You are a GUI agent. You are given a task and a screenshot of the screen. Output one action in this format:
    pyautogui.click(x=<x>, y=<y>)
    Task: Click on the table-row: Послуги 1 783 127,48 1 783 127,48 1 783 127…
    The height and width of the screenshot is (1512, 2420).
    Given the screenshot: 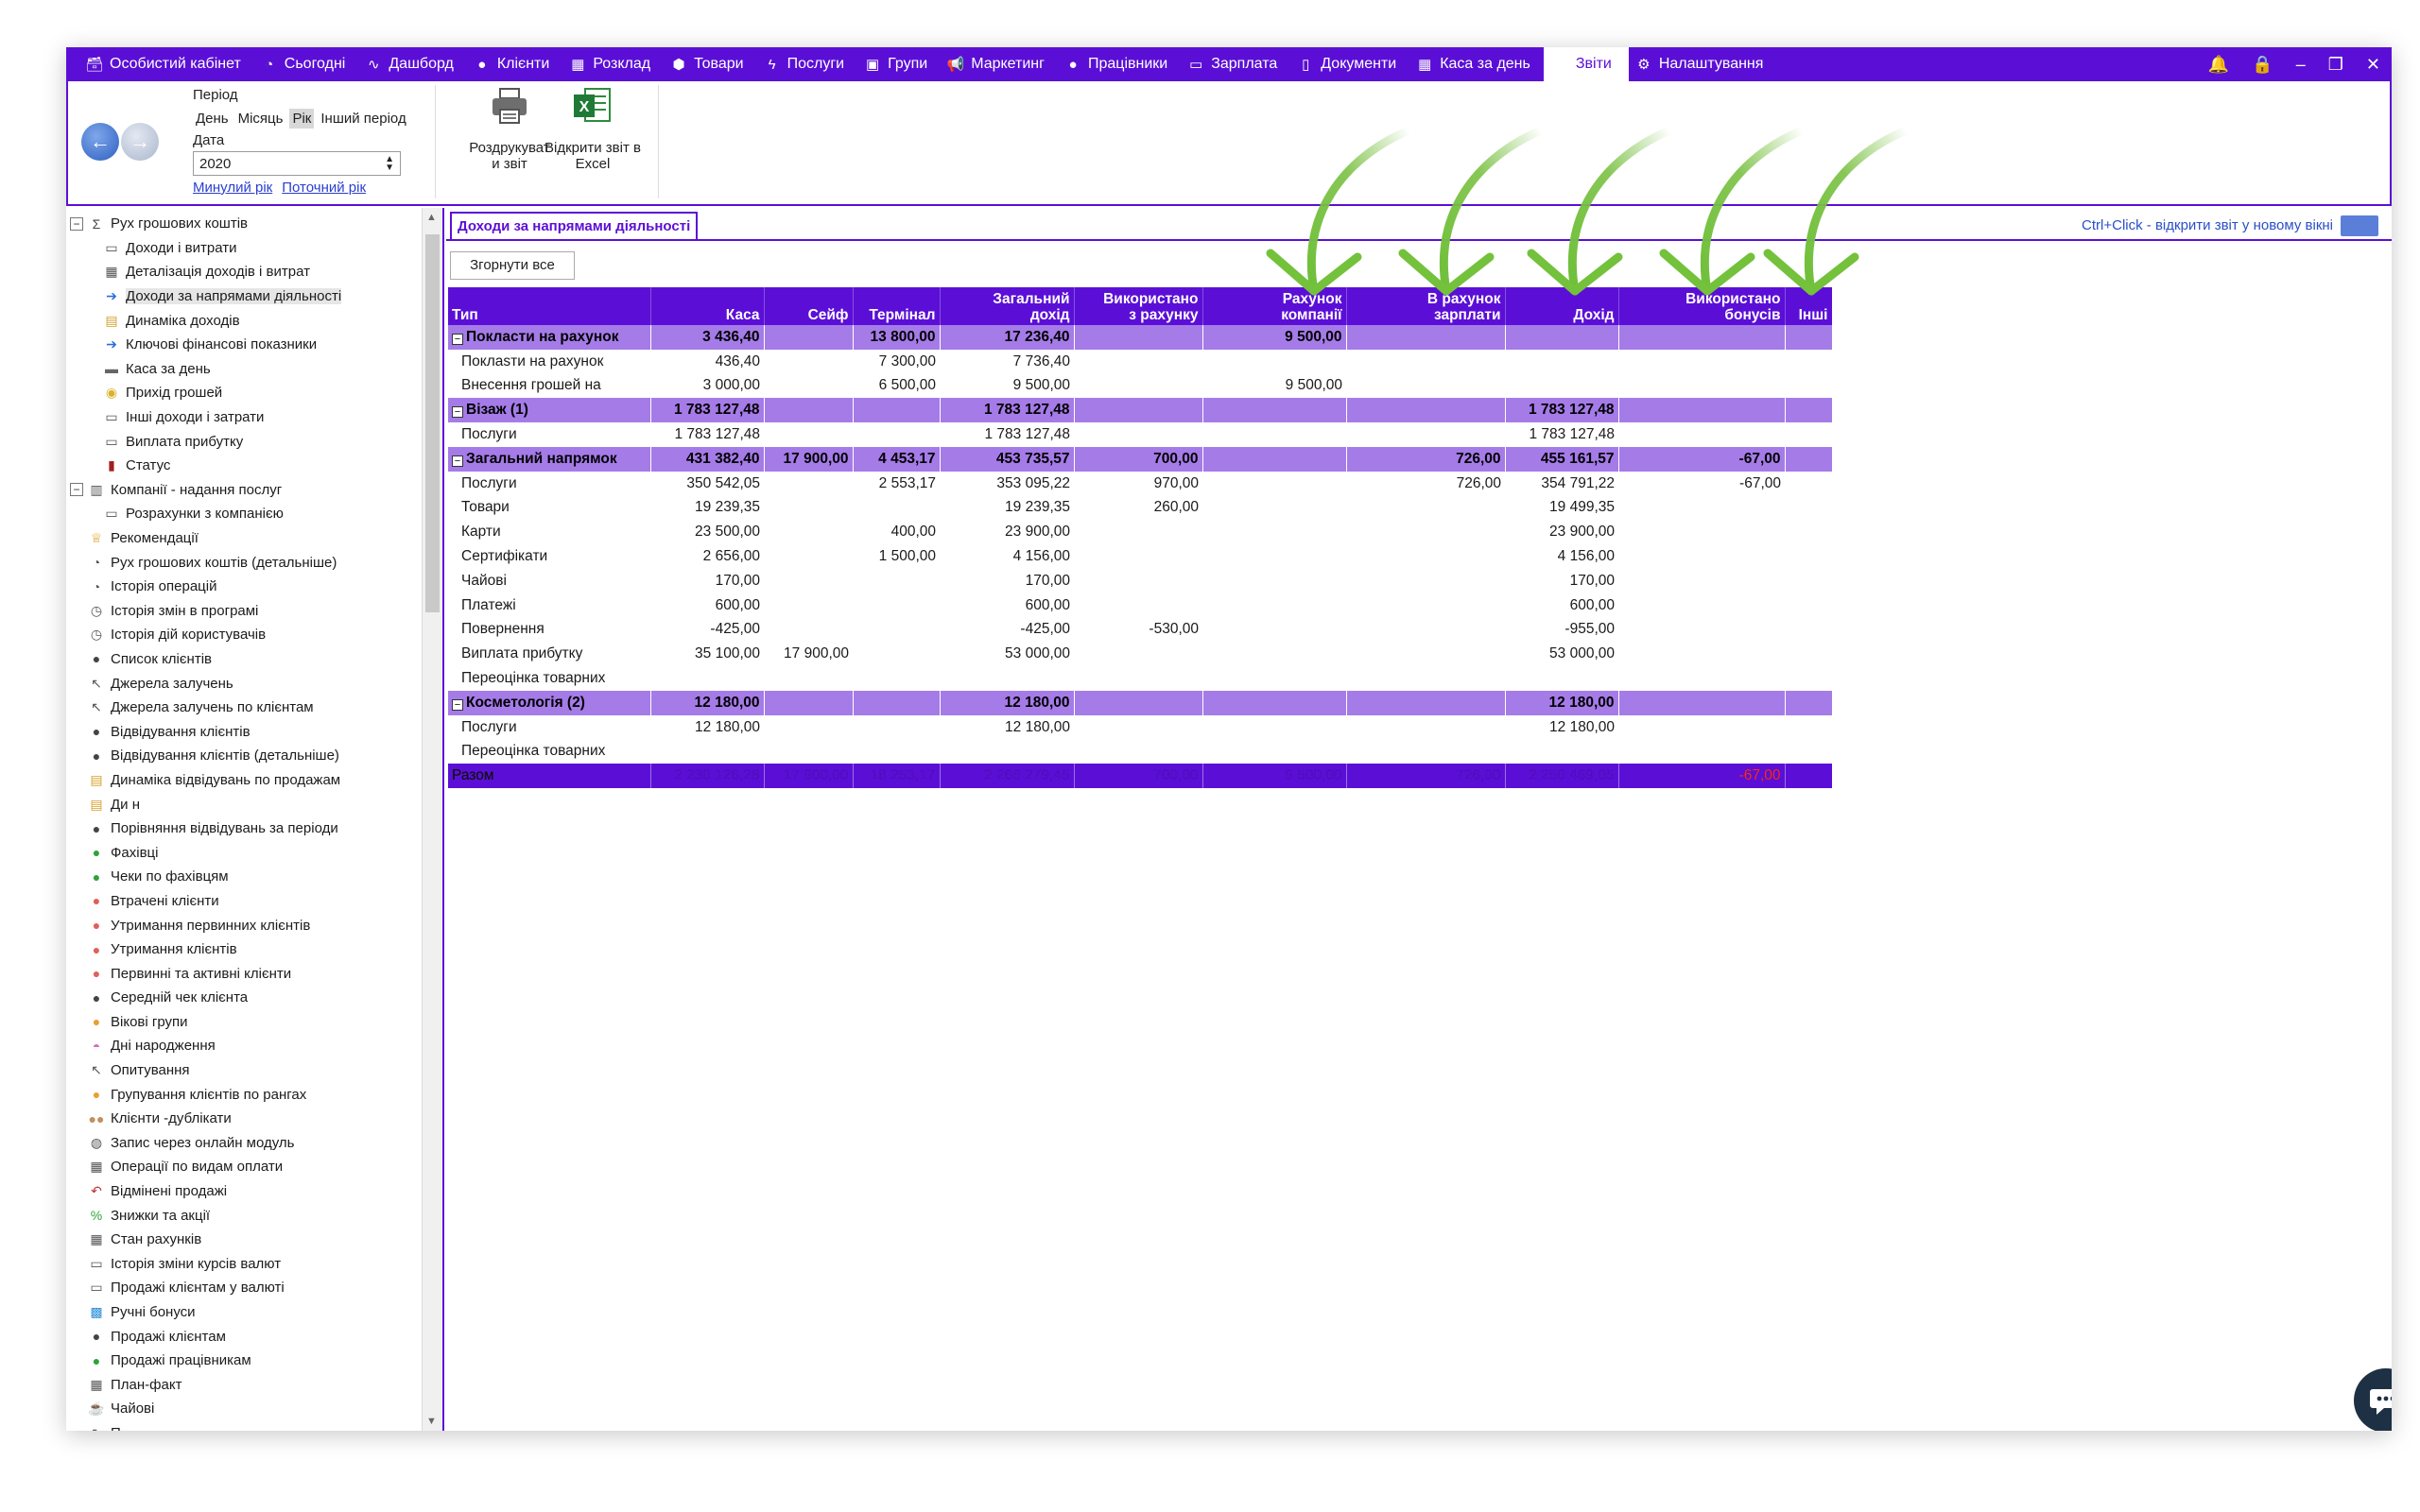 What is the action you would take?
    pyautogui.click(x=1140, y=434)
    